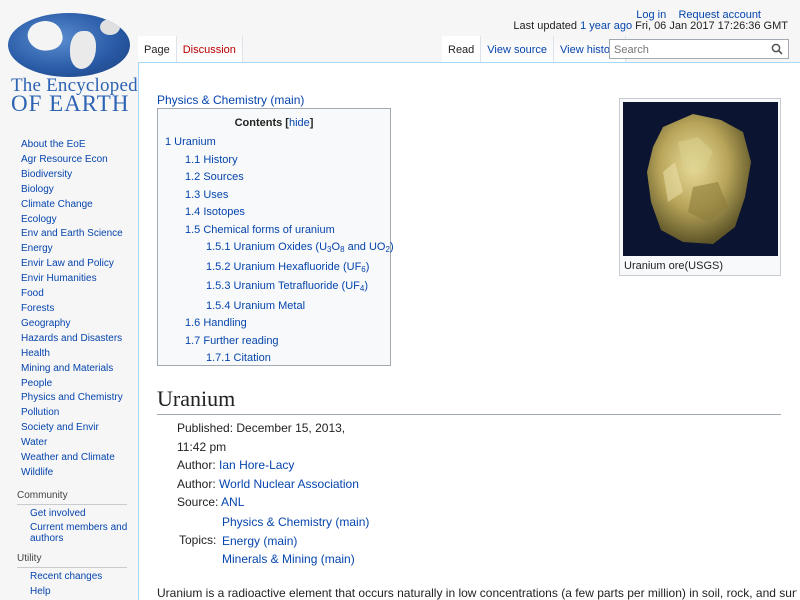 This screenshot has width=800, height=600. What do you see at coordinates (79, 413) in the screenshot?
I see `sidebar-item-pollution: Pollution` at bounding box center [79, 413].